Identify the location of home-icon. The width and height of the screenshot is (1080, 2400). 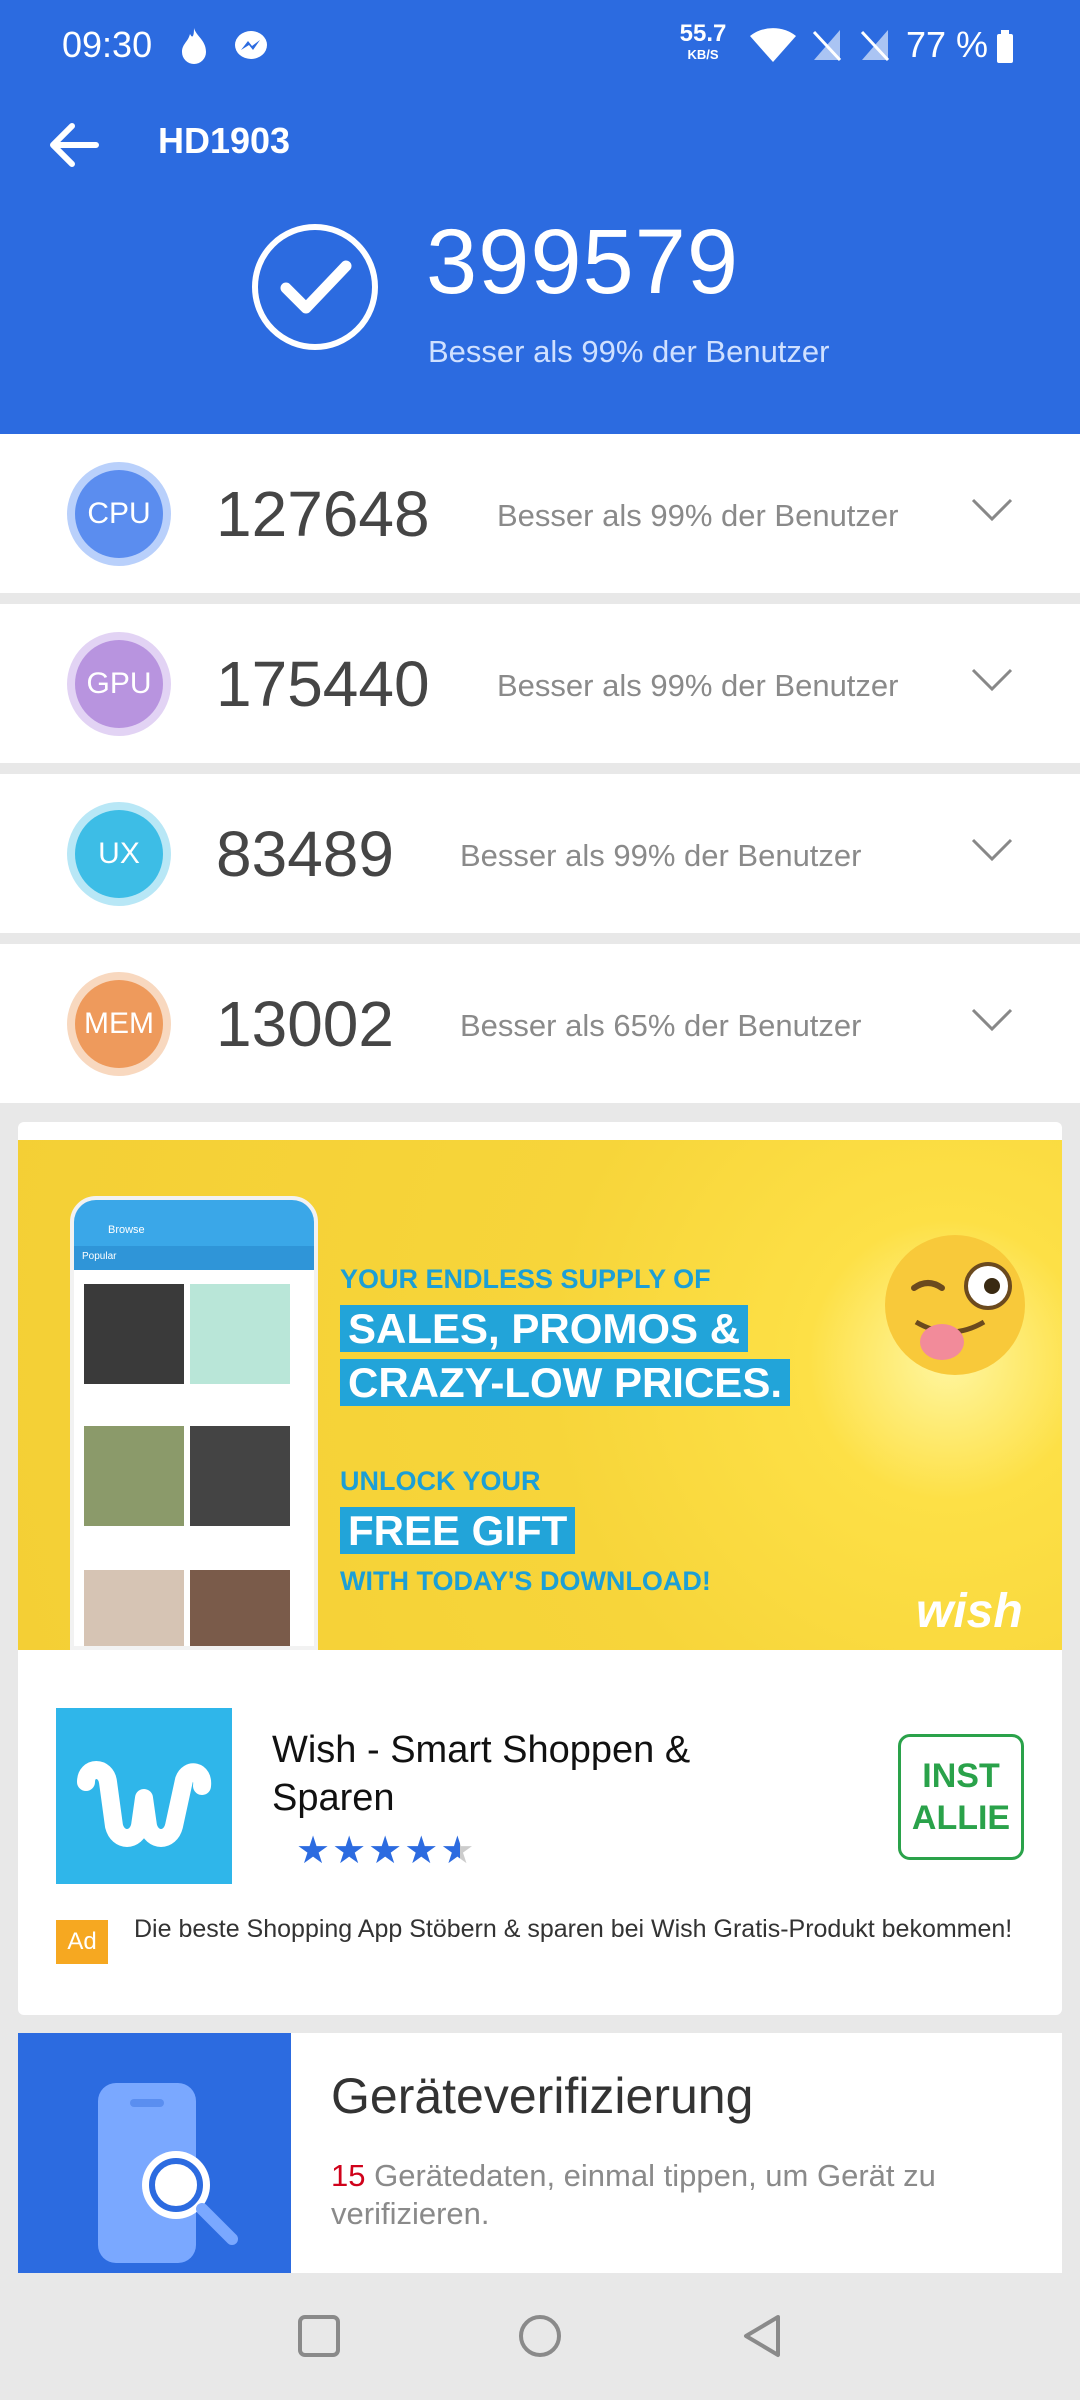
(540, 2336).